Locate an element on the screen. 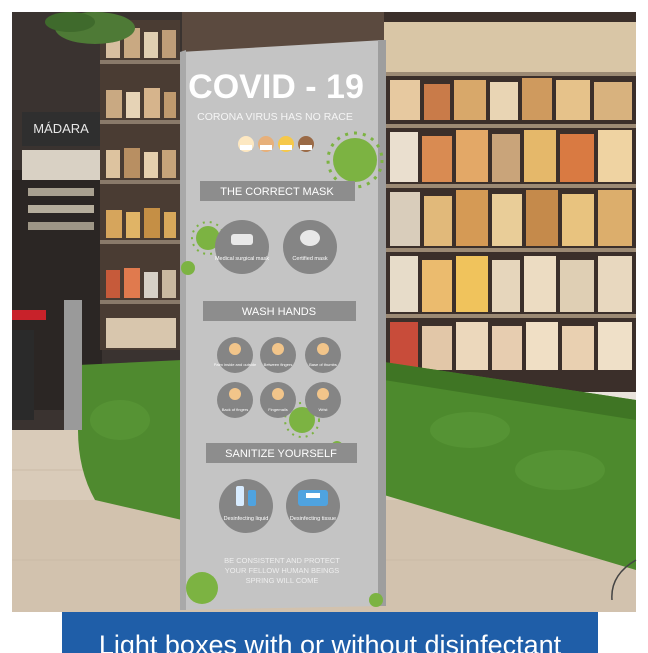  wash-item-label: Fingernails is located at coordinates (278, 409).